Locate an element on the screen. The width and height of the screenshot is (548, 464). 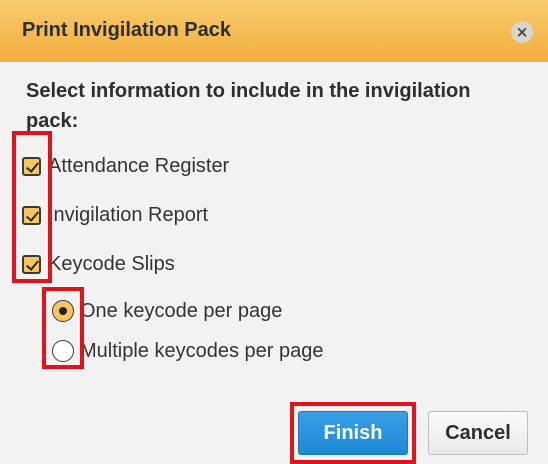
multiple-keycodes-option: Multiple keycodes per page is located at coordinates (187, 351).